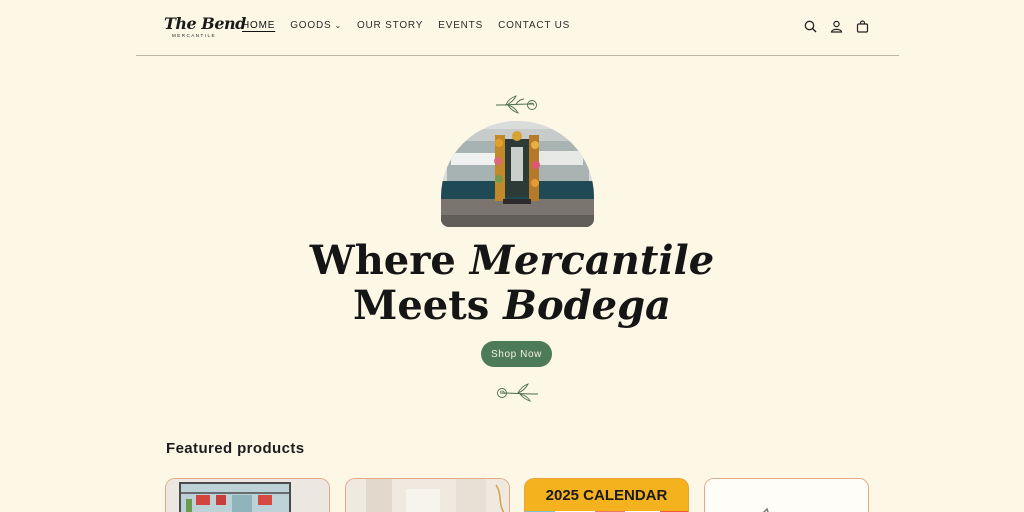  I want to click on shop-now-button: Shop Now, so click(516, 354).